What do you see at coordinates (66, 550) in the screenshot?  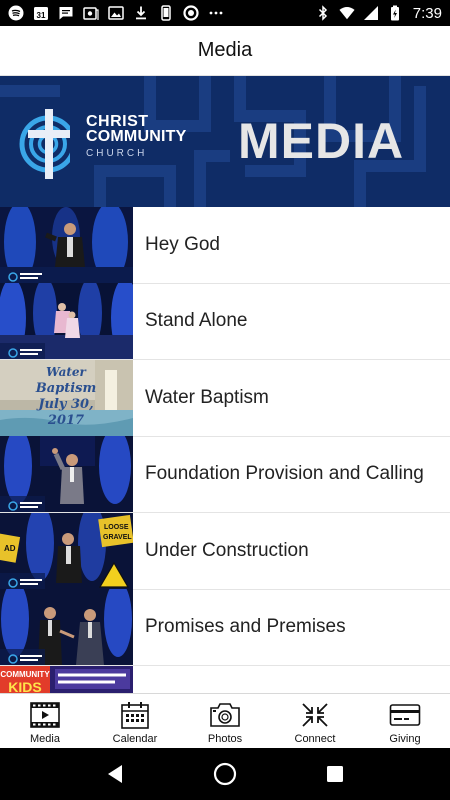 I see `media-thumbnail: AD LOOSE GRAVEL` at bounding box center [66, 550].